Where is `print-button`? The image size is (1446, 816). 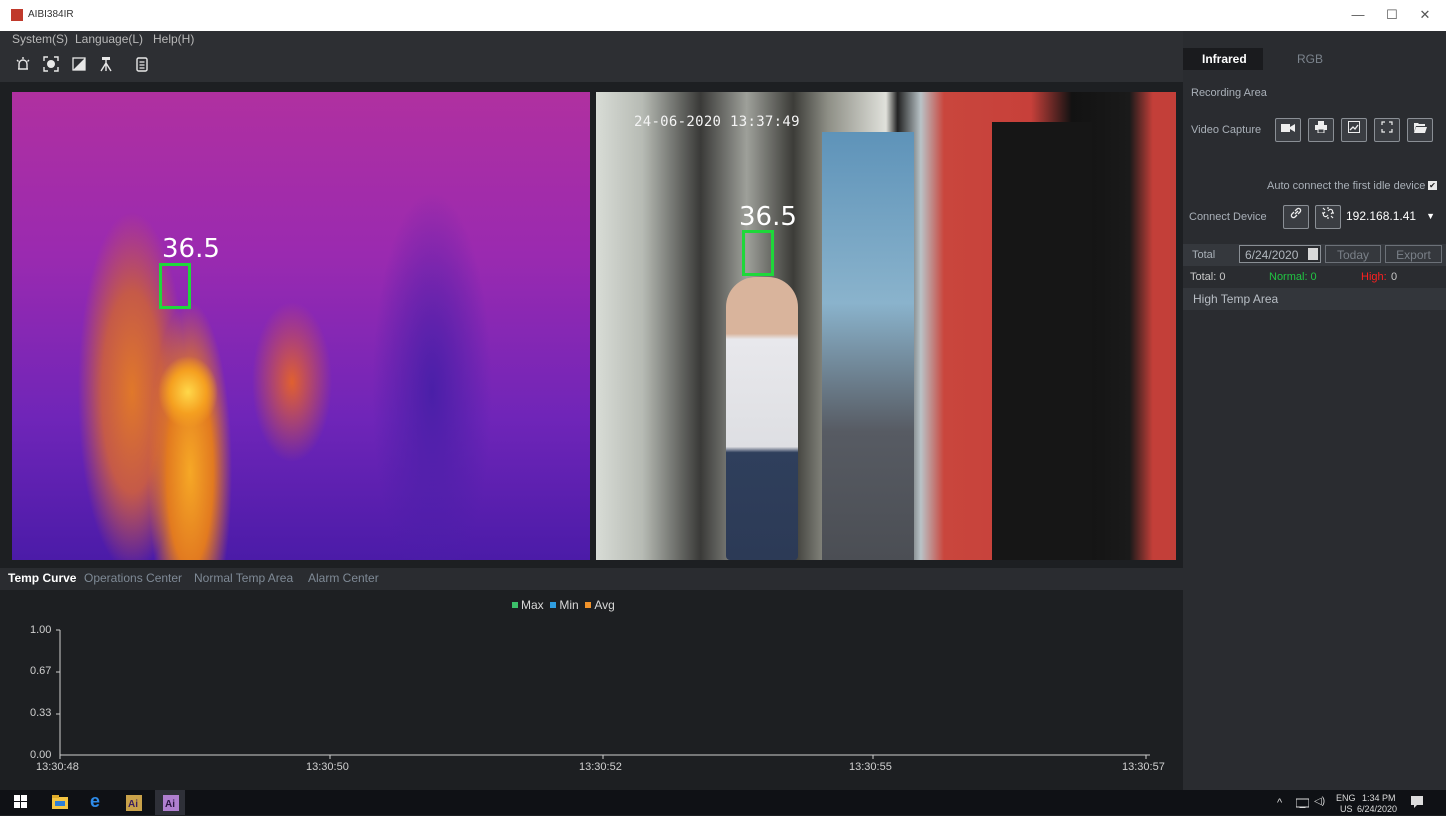 print-button is located at coordinates (1321, 130).